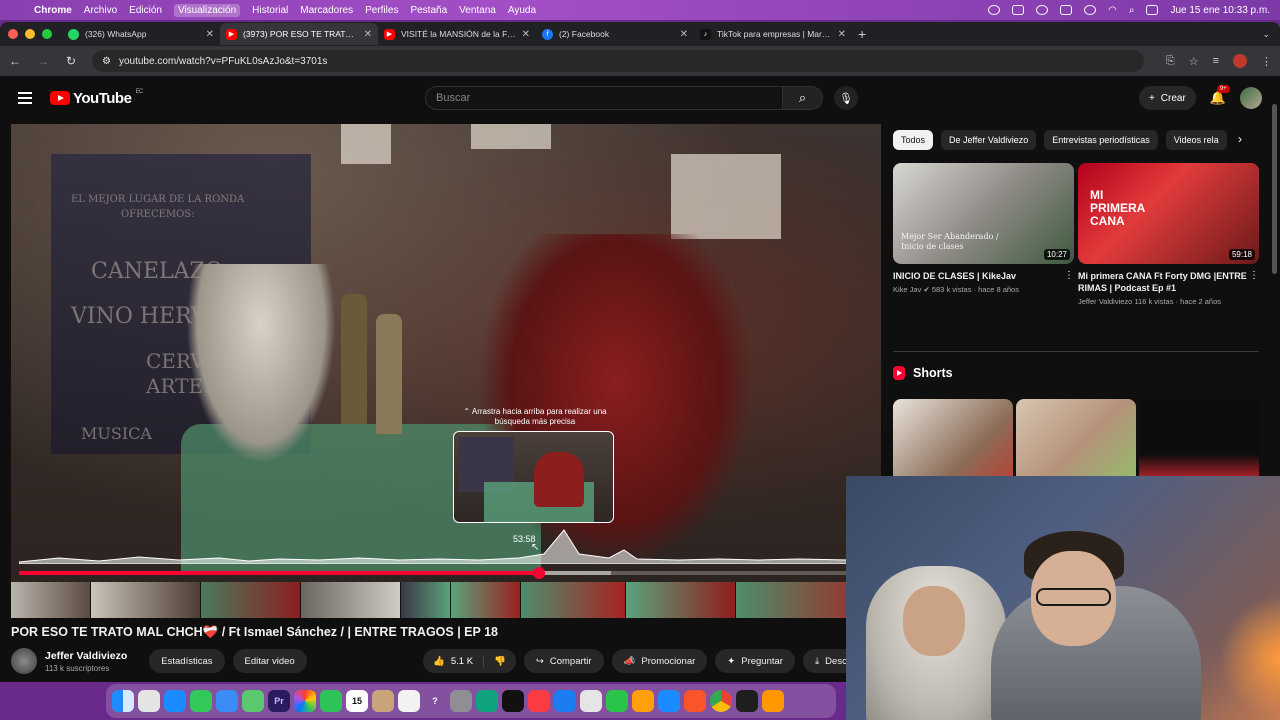  What do you see at coordinates (53, 10) in the screenshot?
I see `menu-app-name: Chrome` at bounding box center [53, 10].